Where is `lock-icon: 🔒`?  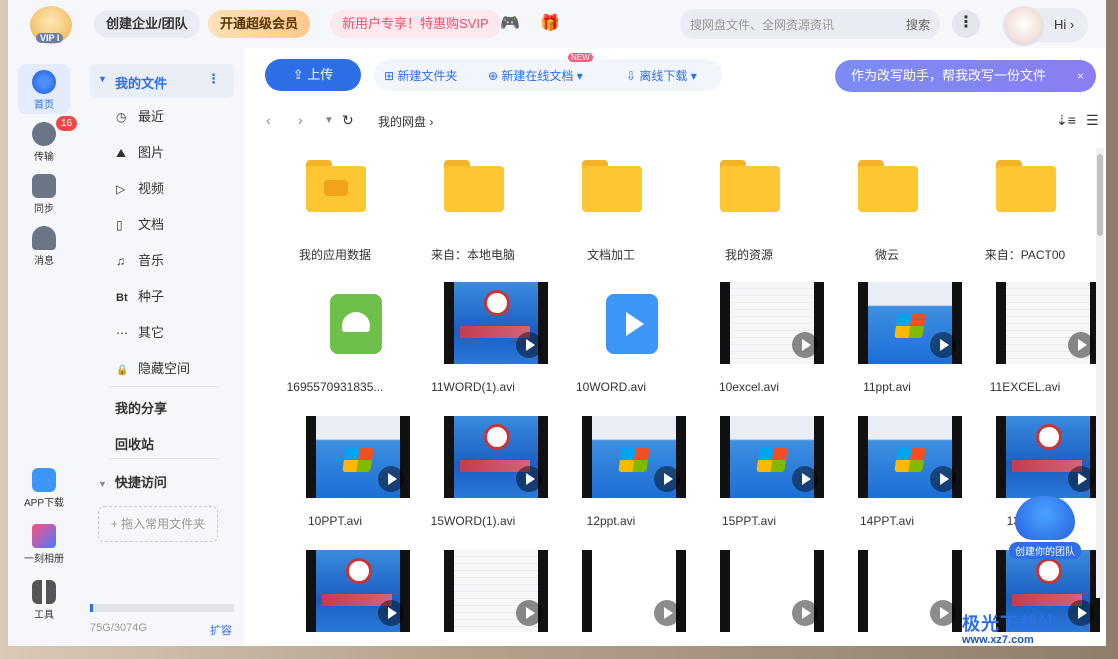 lock-icon: 🔒 is located at coordinates (122, 370).